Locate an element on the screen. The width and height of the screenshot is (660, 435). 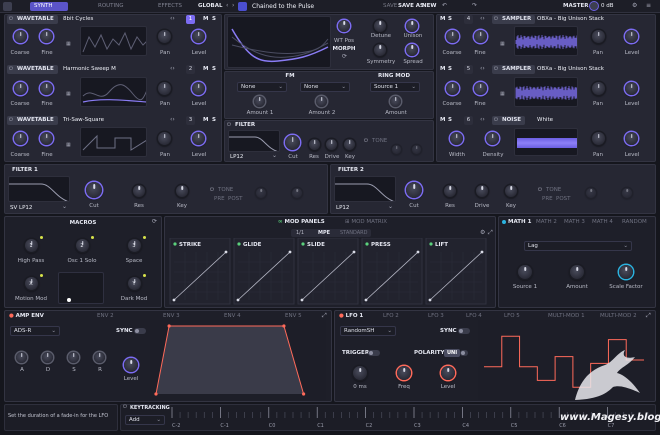
mod-panels-tab: ∞ MOD PANELS is located at coordinates (301, 222).